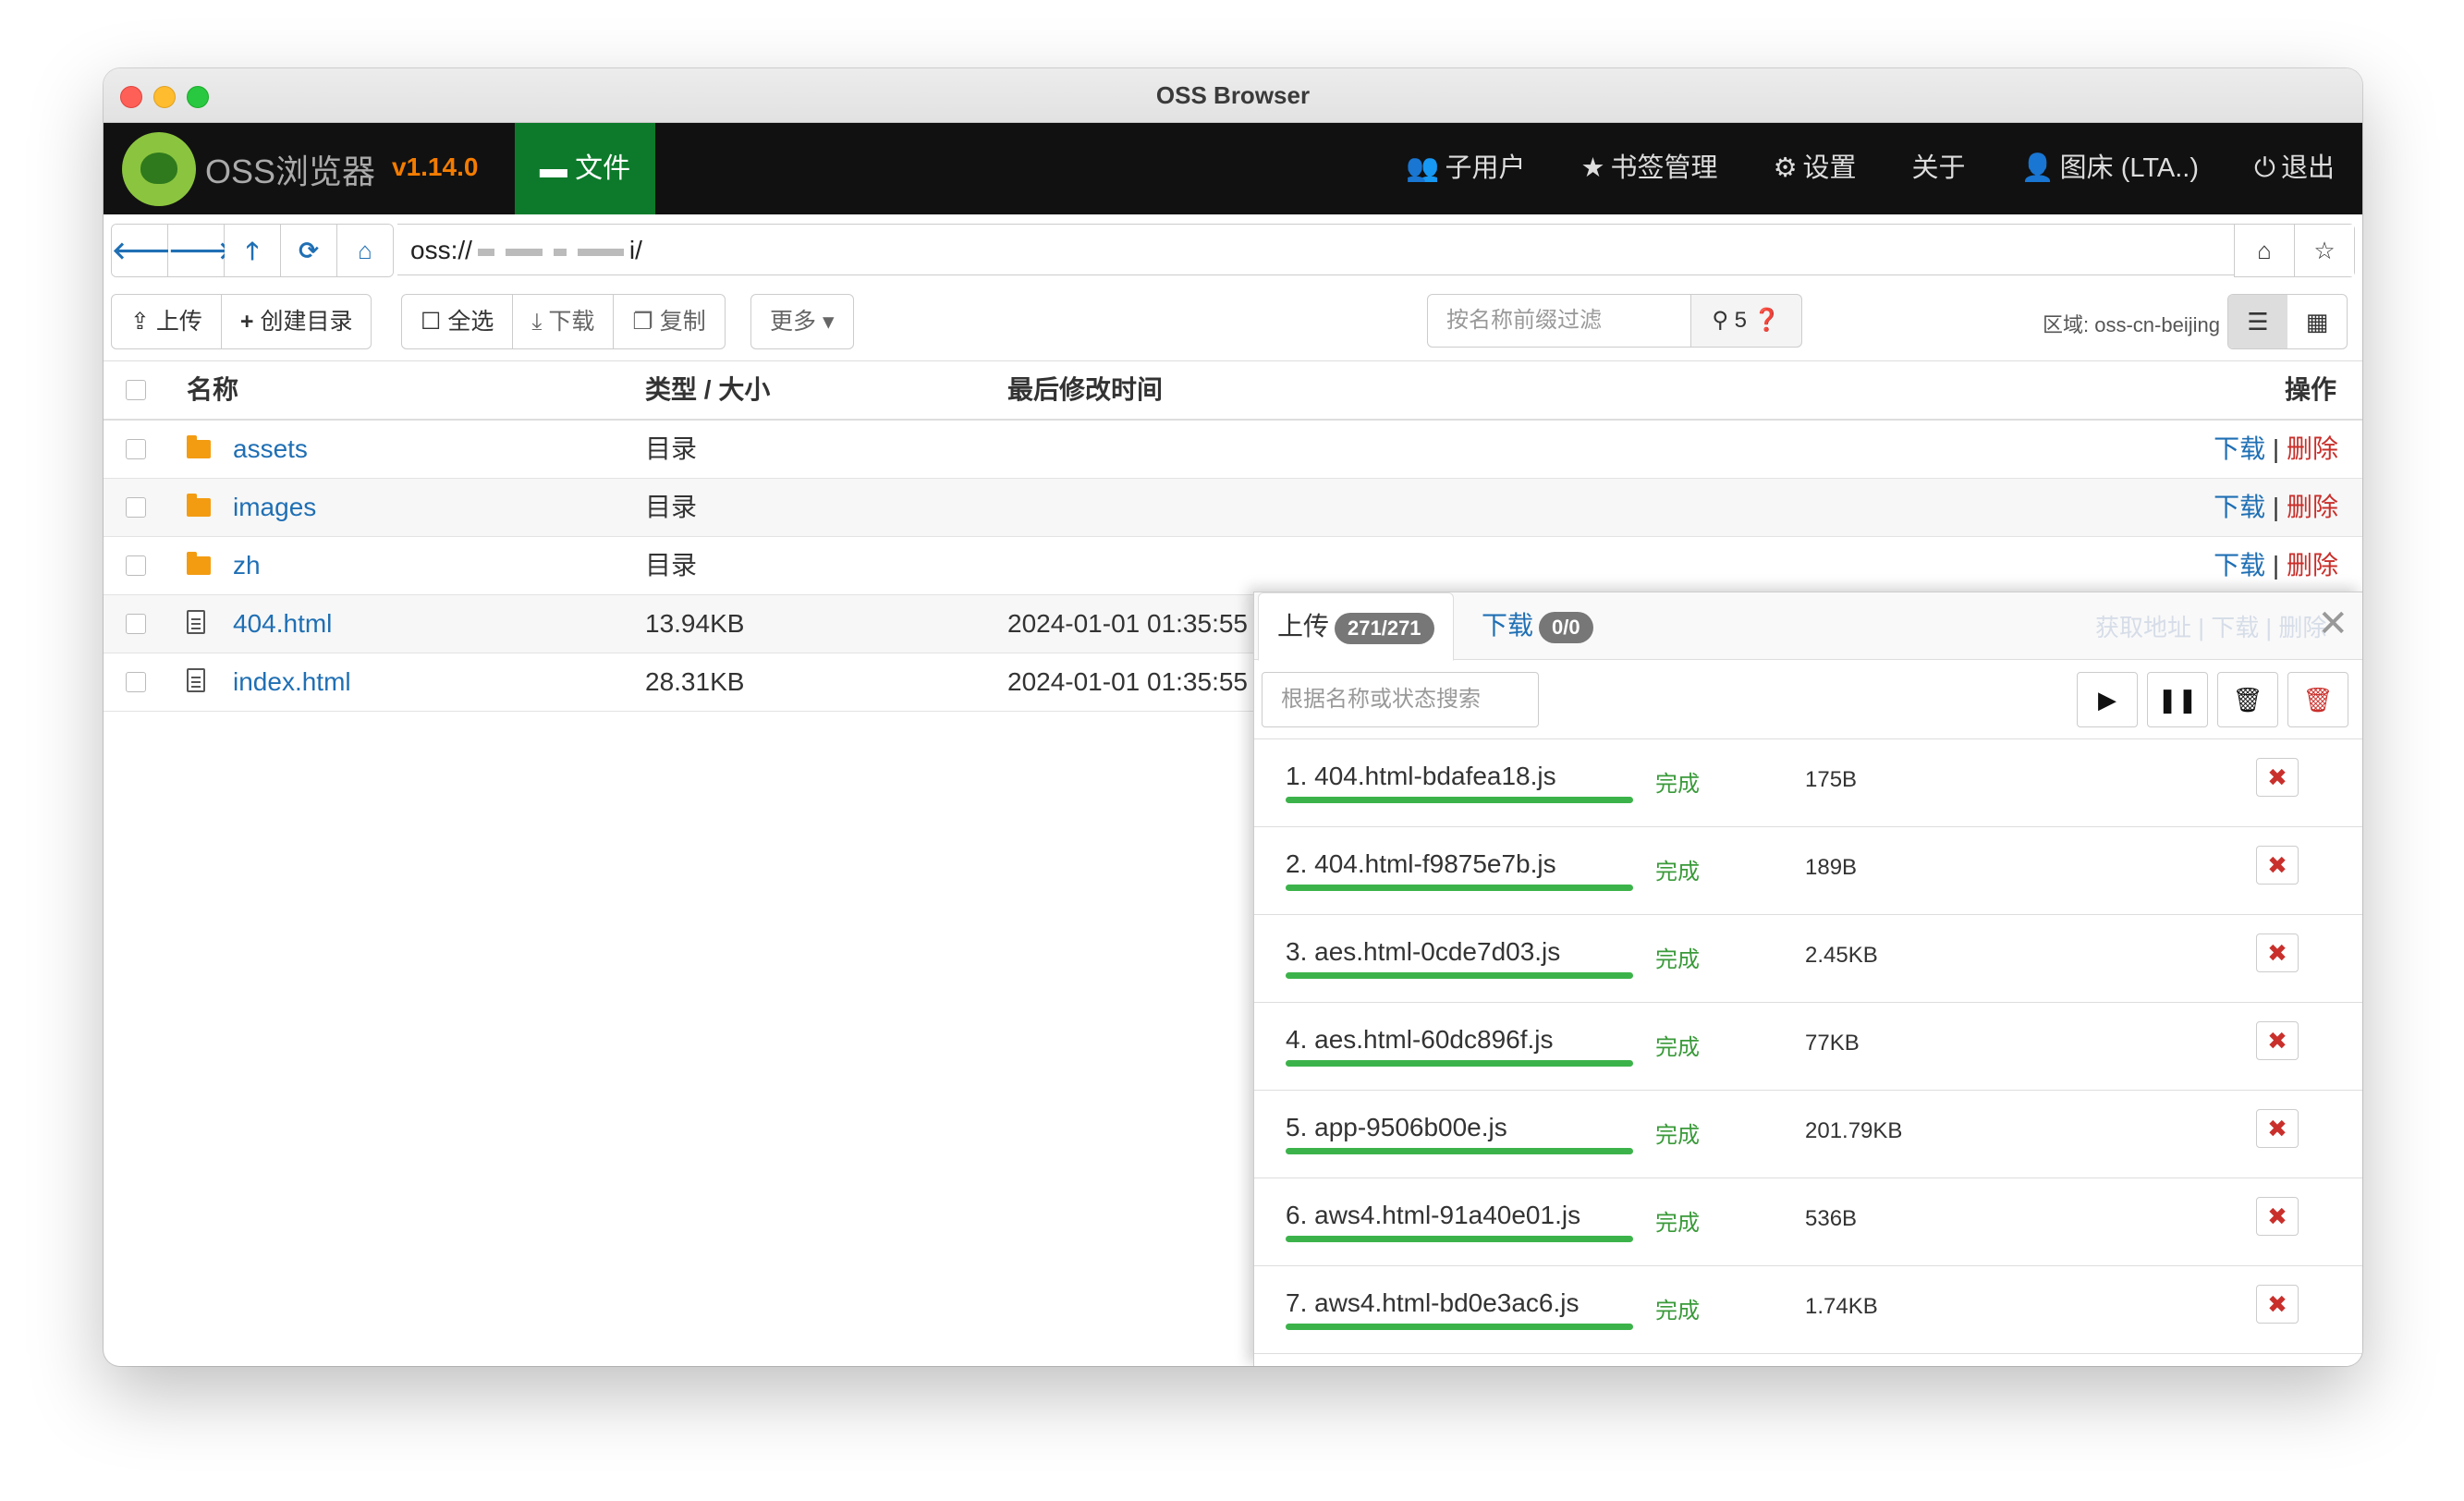 This screenshot has height=1501, width=2464. Describe the element at coordinates (144, 251) in the screenshot. I see `back-button: 🡐` at that location.